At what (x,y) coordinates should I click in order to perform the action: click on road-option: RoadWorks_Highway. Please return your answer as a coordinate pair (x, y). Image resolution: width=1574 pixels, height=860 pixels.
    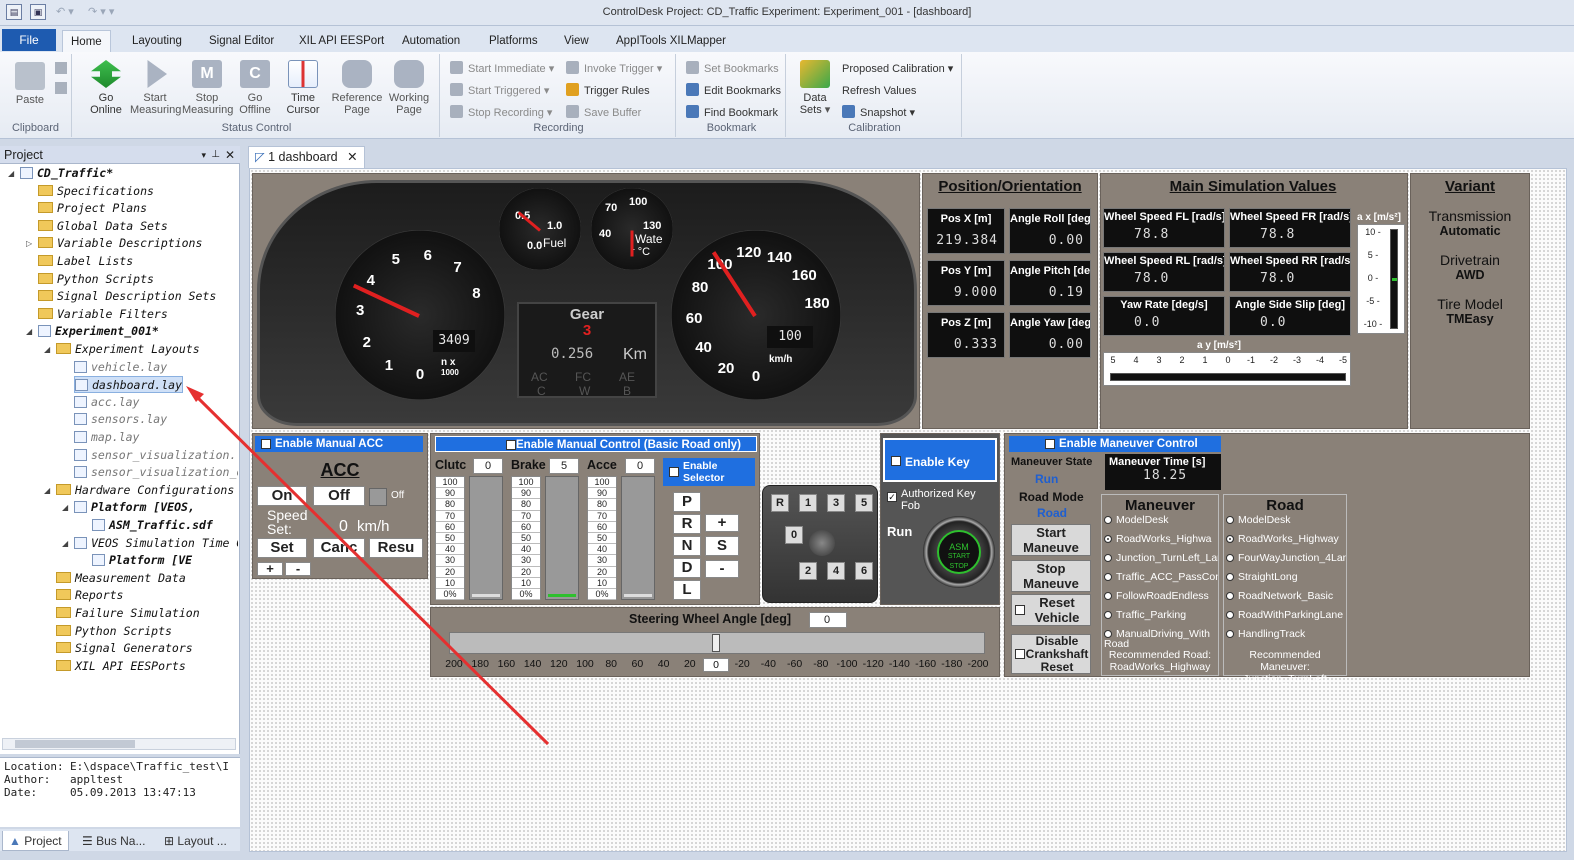
    Looking at the image, I should click on (1286, 543).